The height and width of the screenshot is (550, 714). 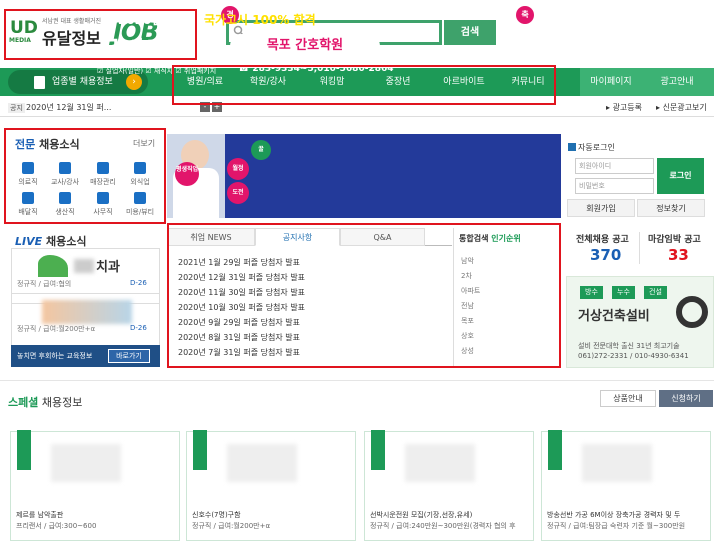 What do you see at coordinates (677, 82) in the screenshot?
I see `nav-item-ad-info: 광고안내` at bounding box center [677, 82].